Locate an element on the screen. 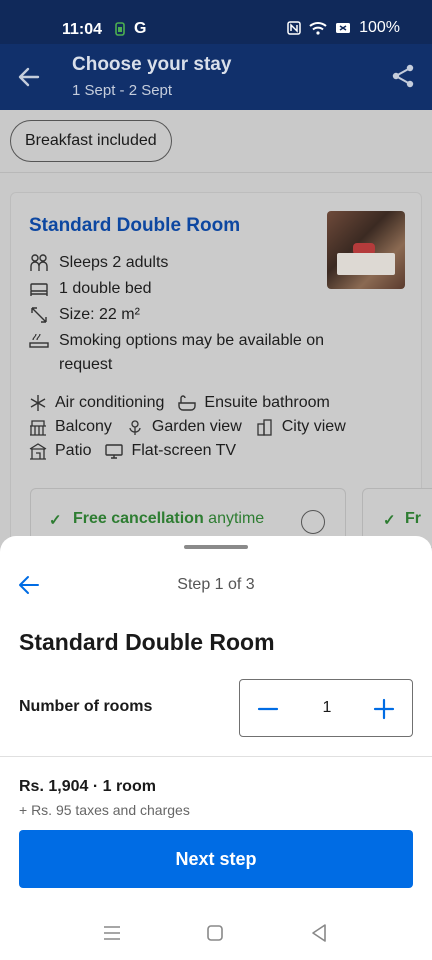 The width and height of the screenshot is (432, 960). flower-icon is located at coordinates (135, 427).